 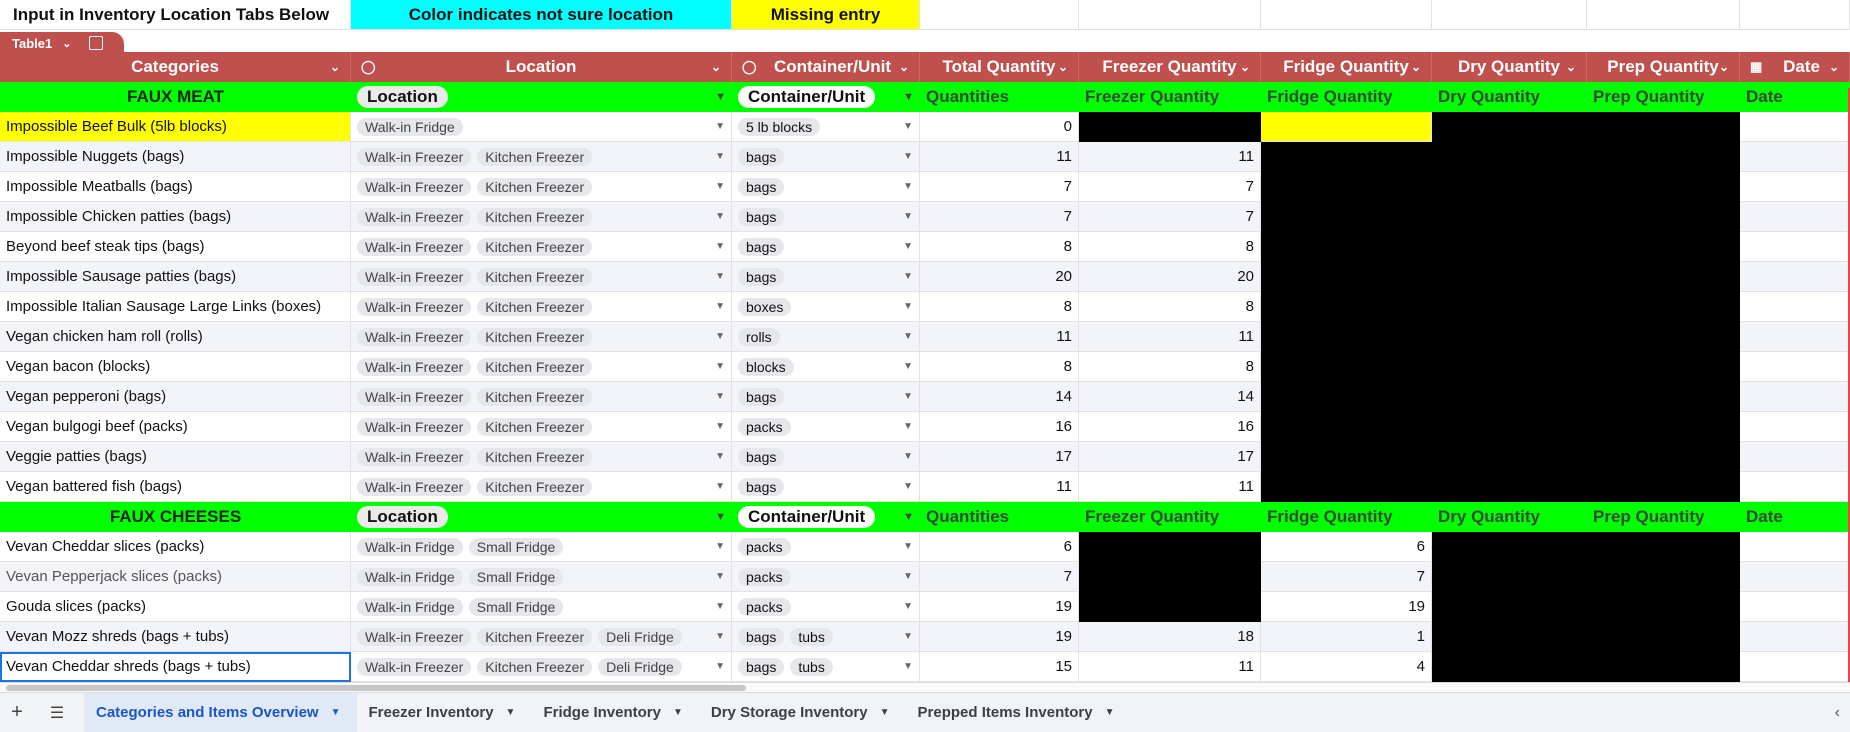 I want to click on total-quantity-cell: 15, so click(x=999, y=667).